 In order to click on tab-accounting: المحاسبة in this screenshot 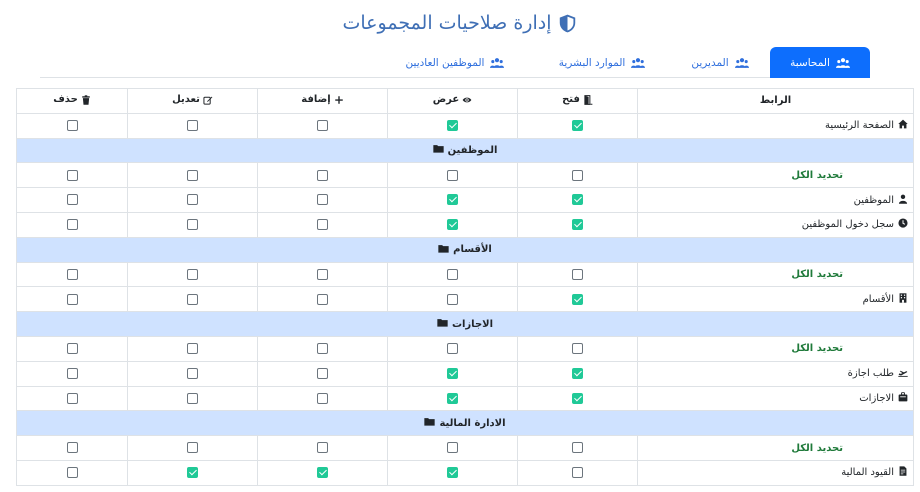, I will do `click(820, 62)`.